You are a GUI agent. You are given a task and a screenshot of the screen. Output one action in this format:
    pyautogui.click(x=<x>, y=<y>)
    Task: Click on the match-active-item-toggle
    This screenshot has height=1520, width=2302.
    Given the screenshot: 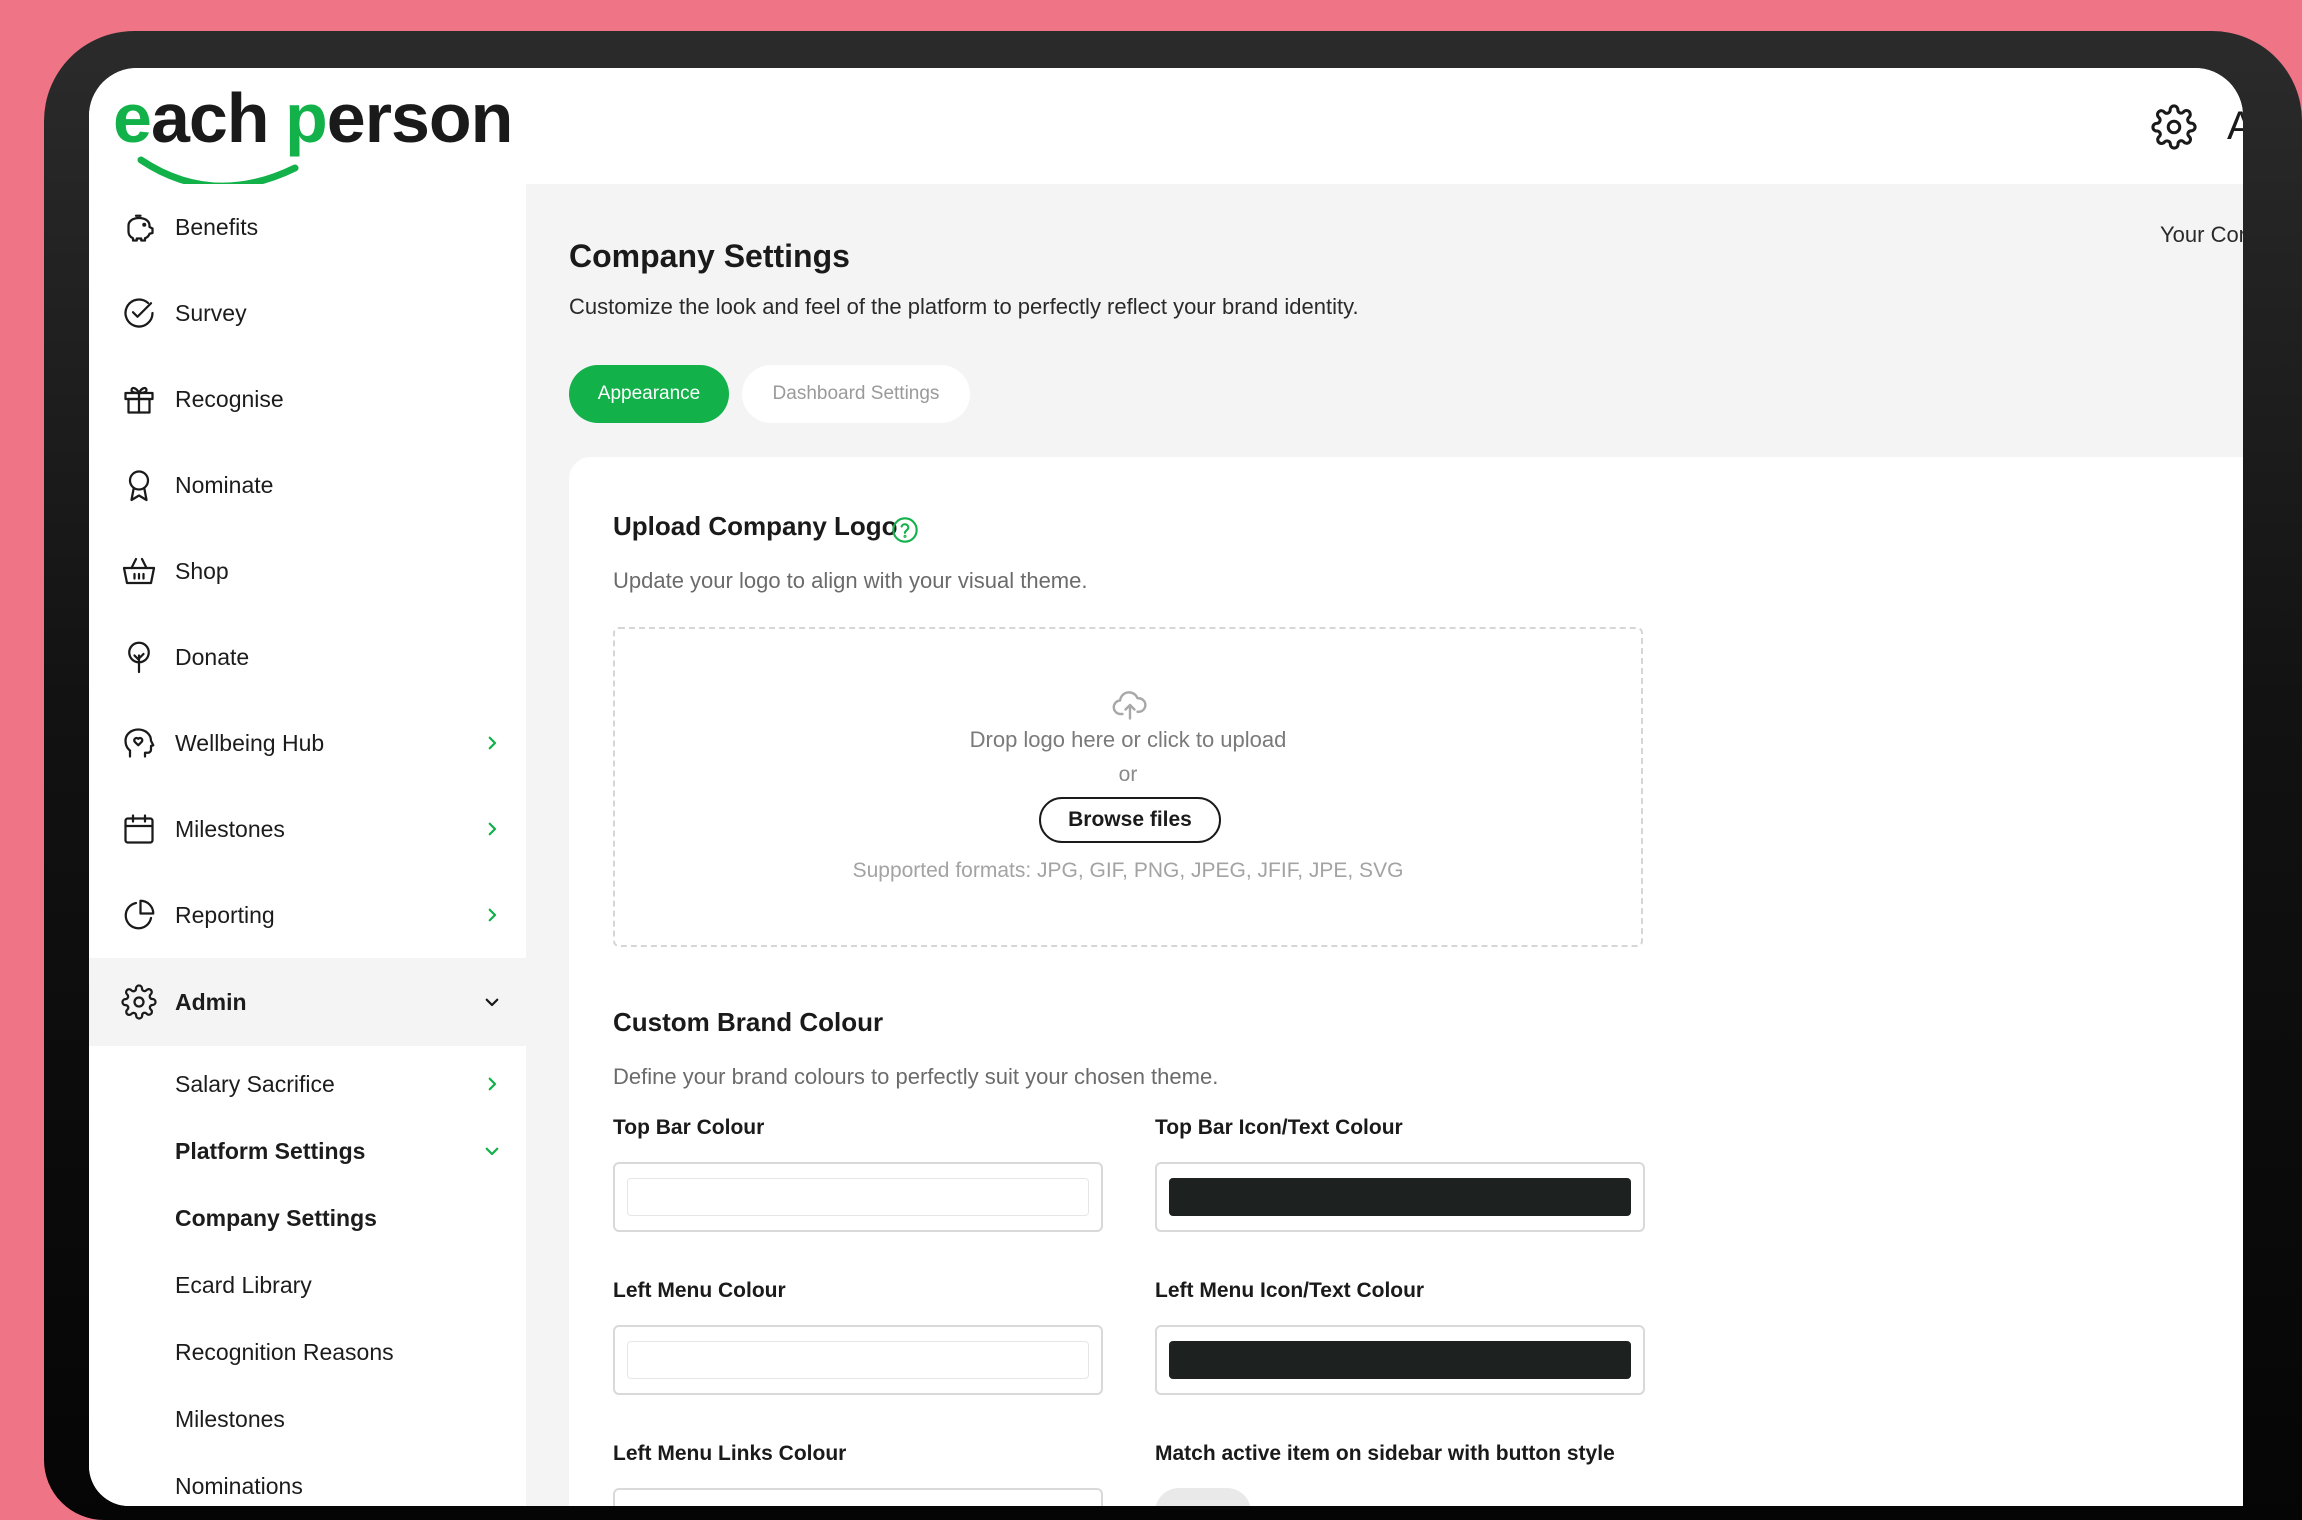 What is the action you would take?
    pyautogui.click(x=1203, y=1497)
    